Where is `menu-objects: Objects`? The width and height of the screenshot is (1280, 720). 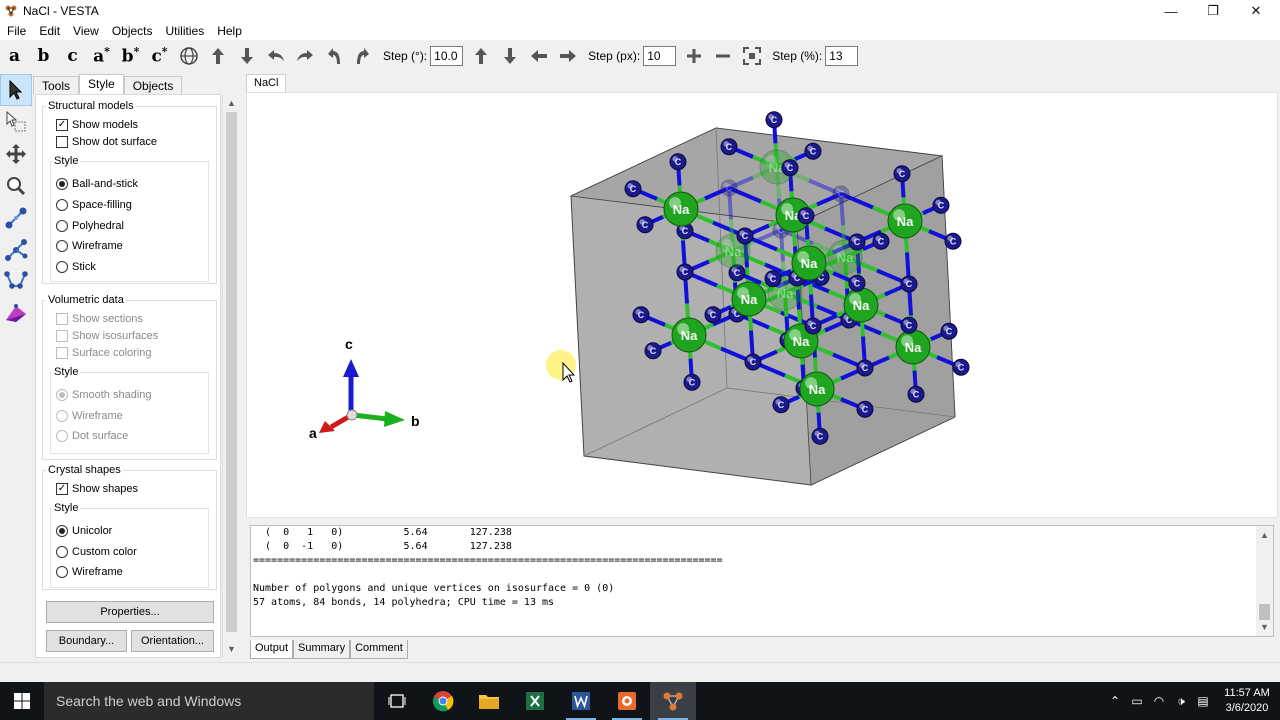
menu-objects: Objects is located at coordinates (132, 31).